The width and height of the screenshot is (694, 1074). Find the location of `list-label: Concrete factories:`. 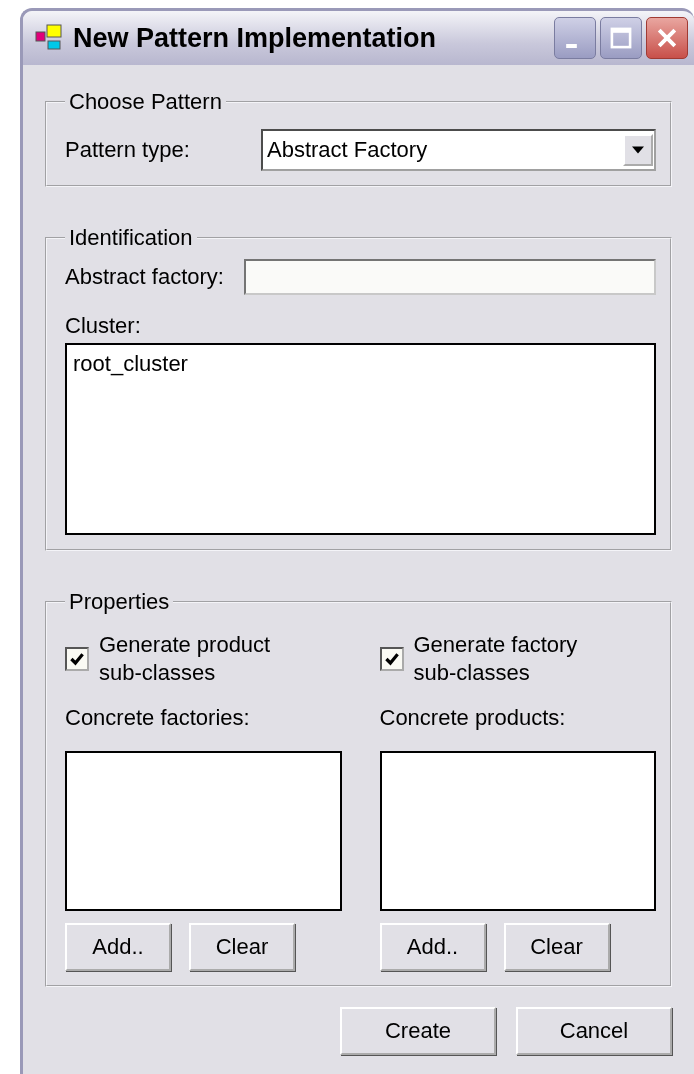

list-label: Concrete factories: is located at coordinates (158, 718).